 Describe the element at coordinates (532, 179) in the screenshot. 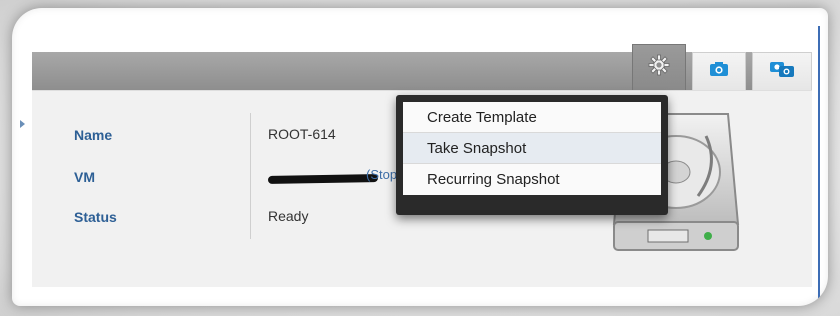

I see `menu-item-recurring-snapshot: Recurring Snapshot` at that location.